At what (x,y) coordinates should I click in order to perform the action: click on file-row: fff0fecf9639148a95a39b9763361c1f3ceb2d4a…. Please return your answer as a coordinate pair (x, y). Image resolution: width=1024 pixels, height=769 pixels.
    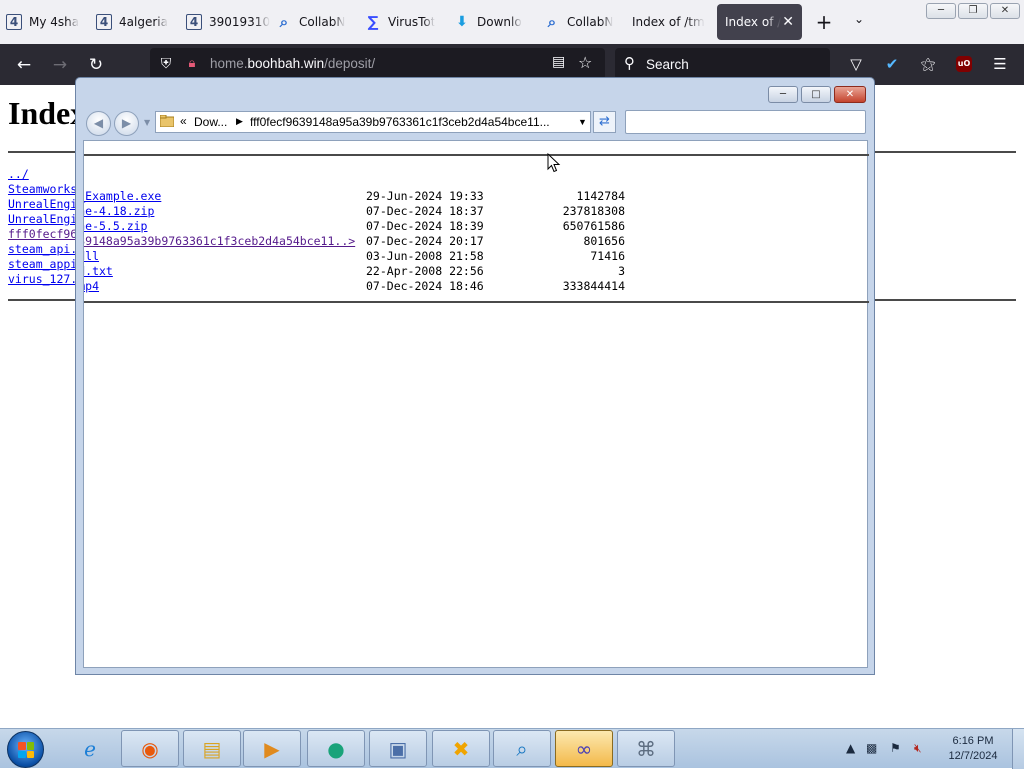
    Looking at the image, I should click on (354, 241).